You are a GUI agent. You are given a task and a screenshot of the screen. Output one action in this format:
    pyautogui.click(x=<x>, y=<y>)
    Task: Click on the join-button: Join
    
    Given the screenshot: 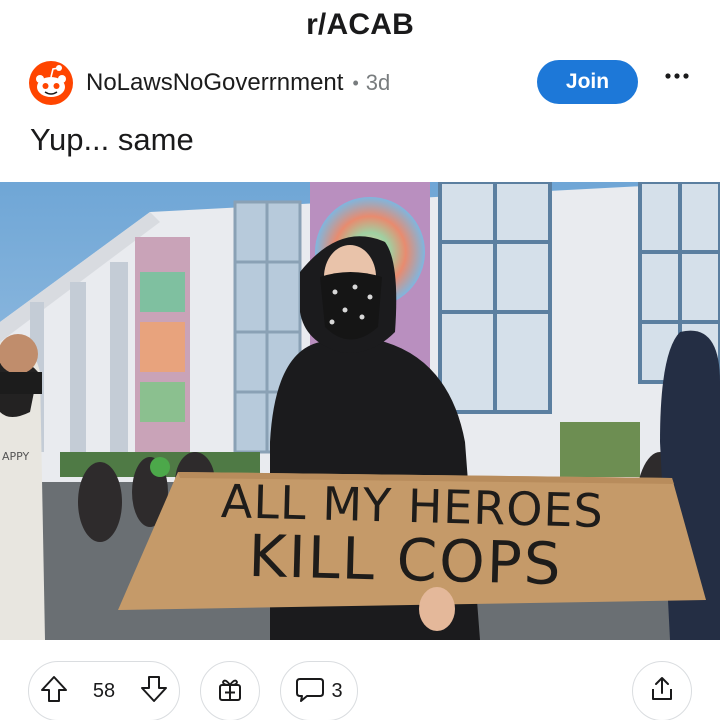 What is the action you would take?
    pyautogui.click(x=587, y=82)
    